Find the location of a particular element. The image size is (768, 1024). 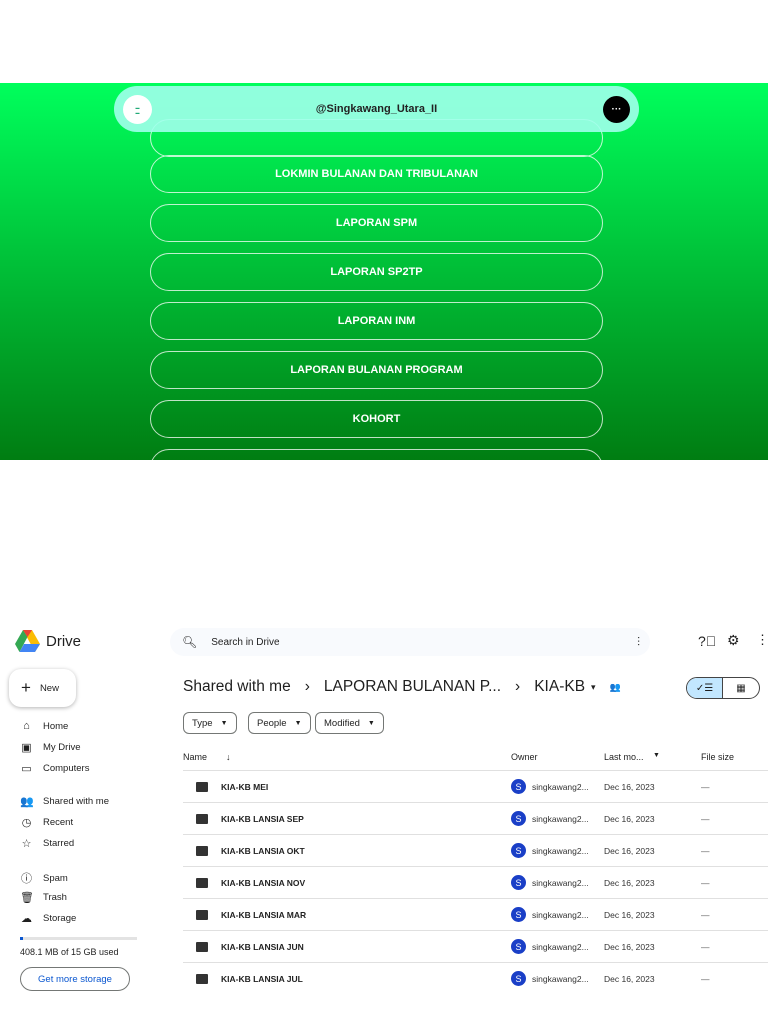

sidebar-item: ▭ Computers is located at coordinates (54, 768).